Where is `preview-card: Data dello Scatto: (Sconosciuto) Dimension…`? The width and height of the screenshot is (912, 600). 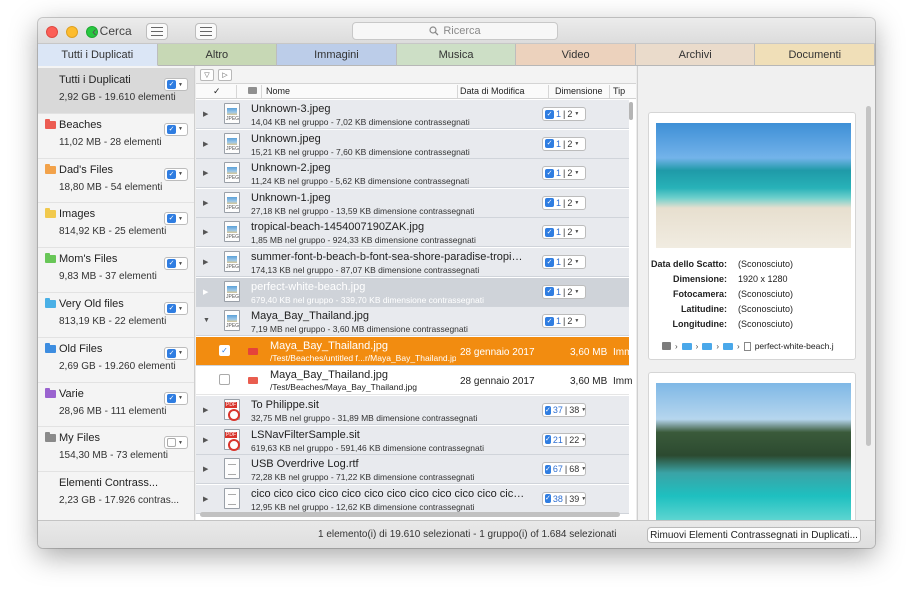 preview-card: Data dello Scatto: (Sconosciuto) Dimension… is located at coordinates (752, 236).